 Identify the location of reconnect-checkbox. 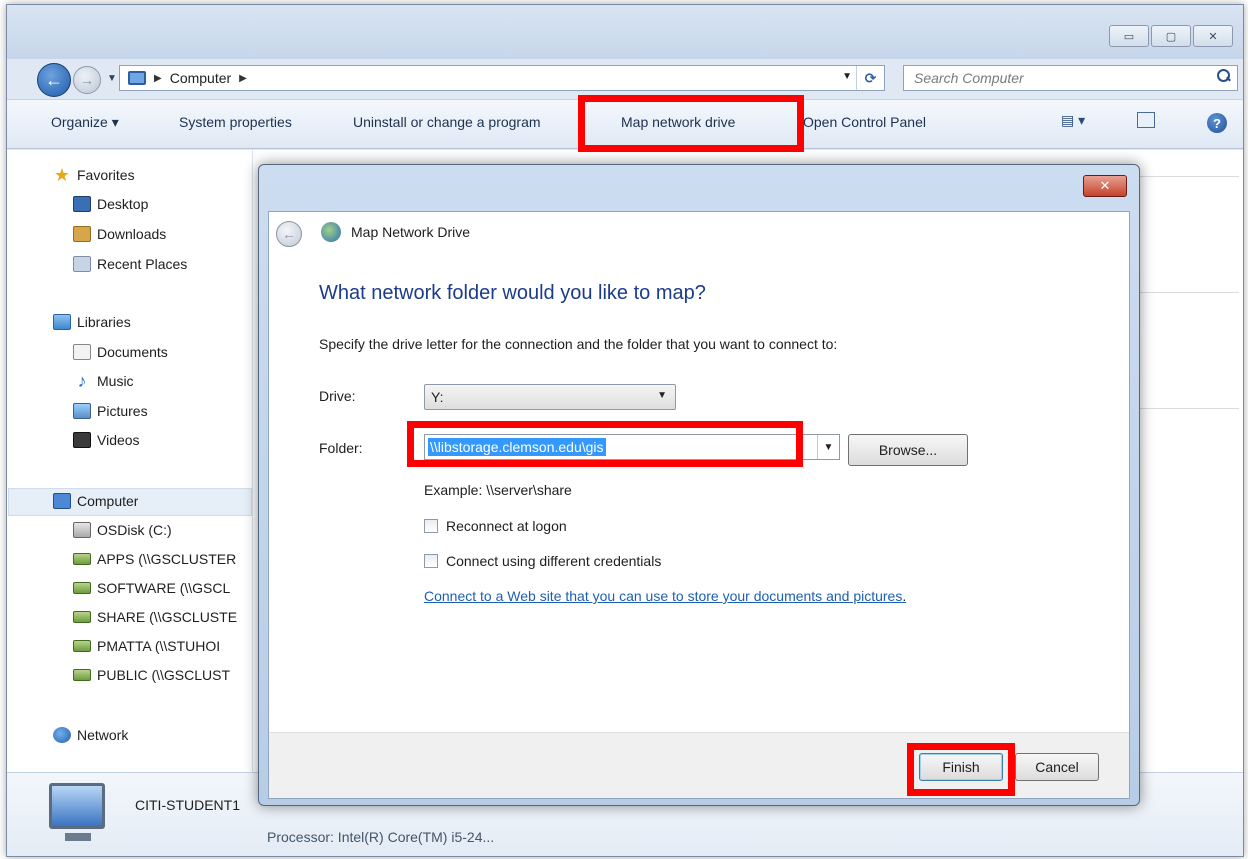
(431, 526).